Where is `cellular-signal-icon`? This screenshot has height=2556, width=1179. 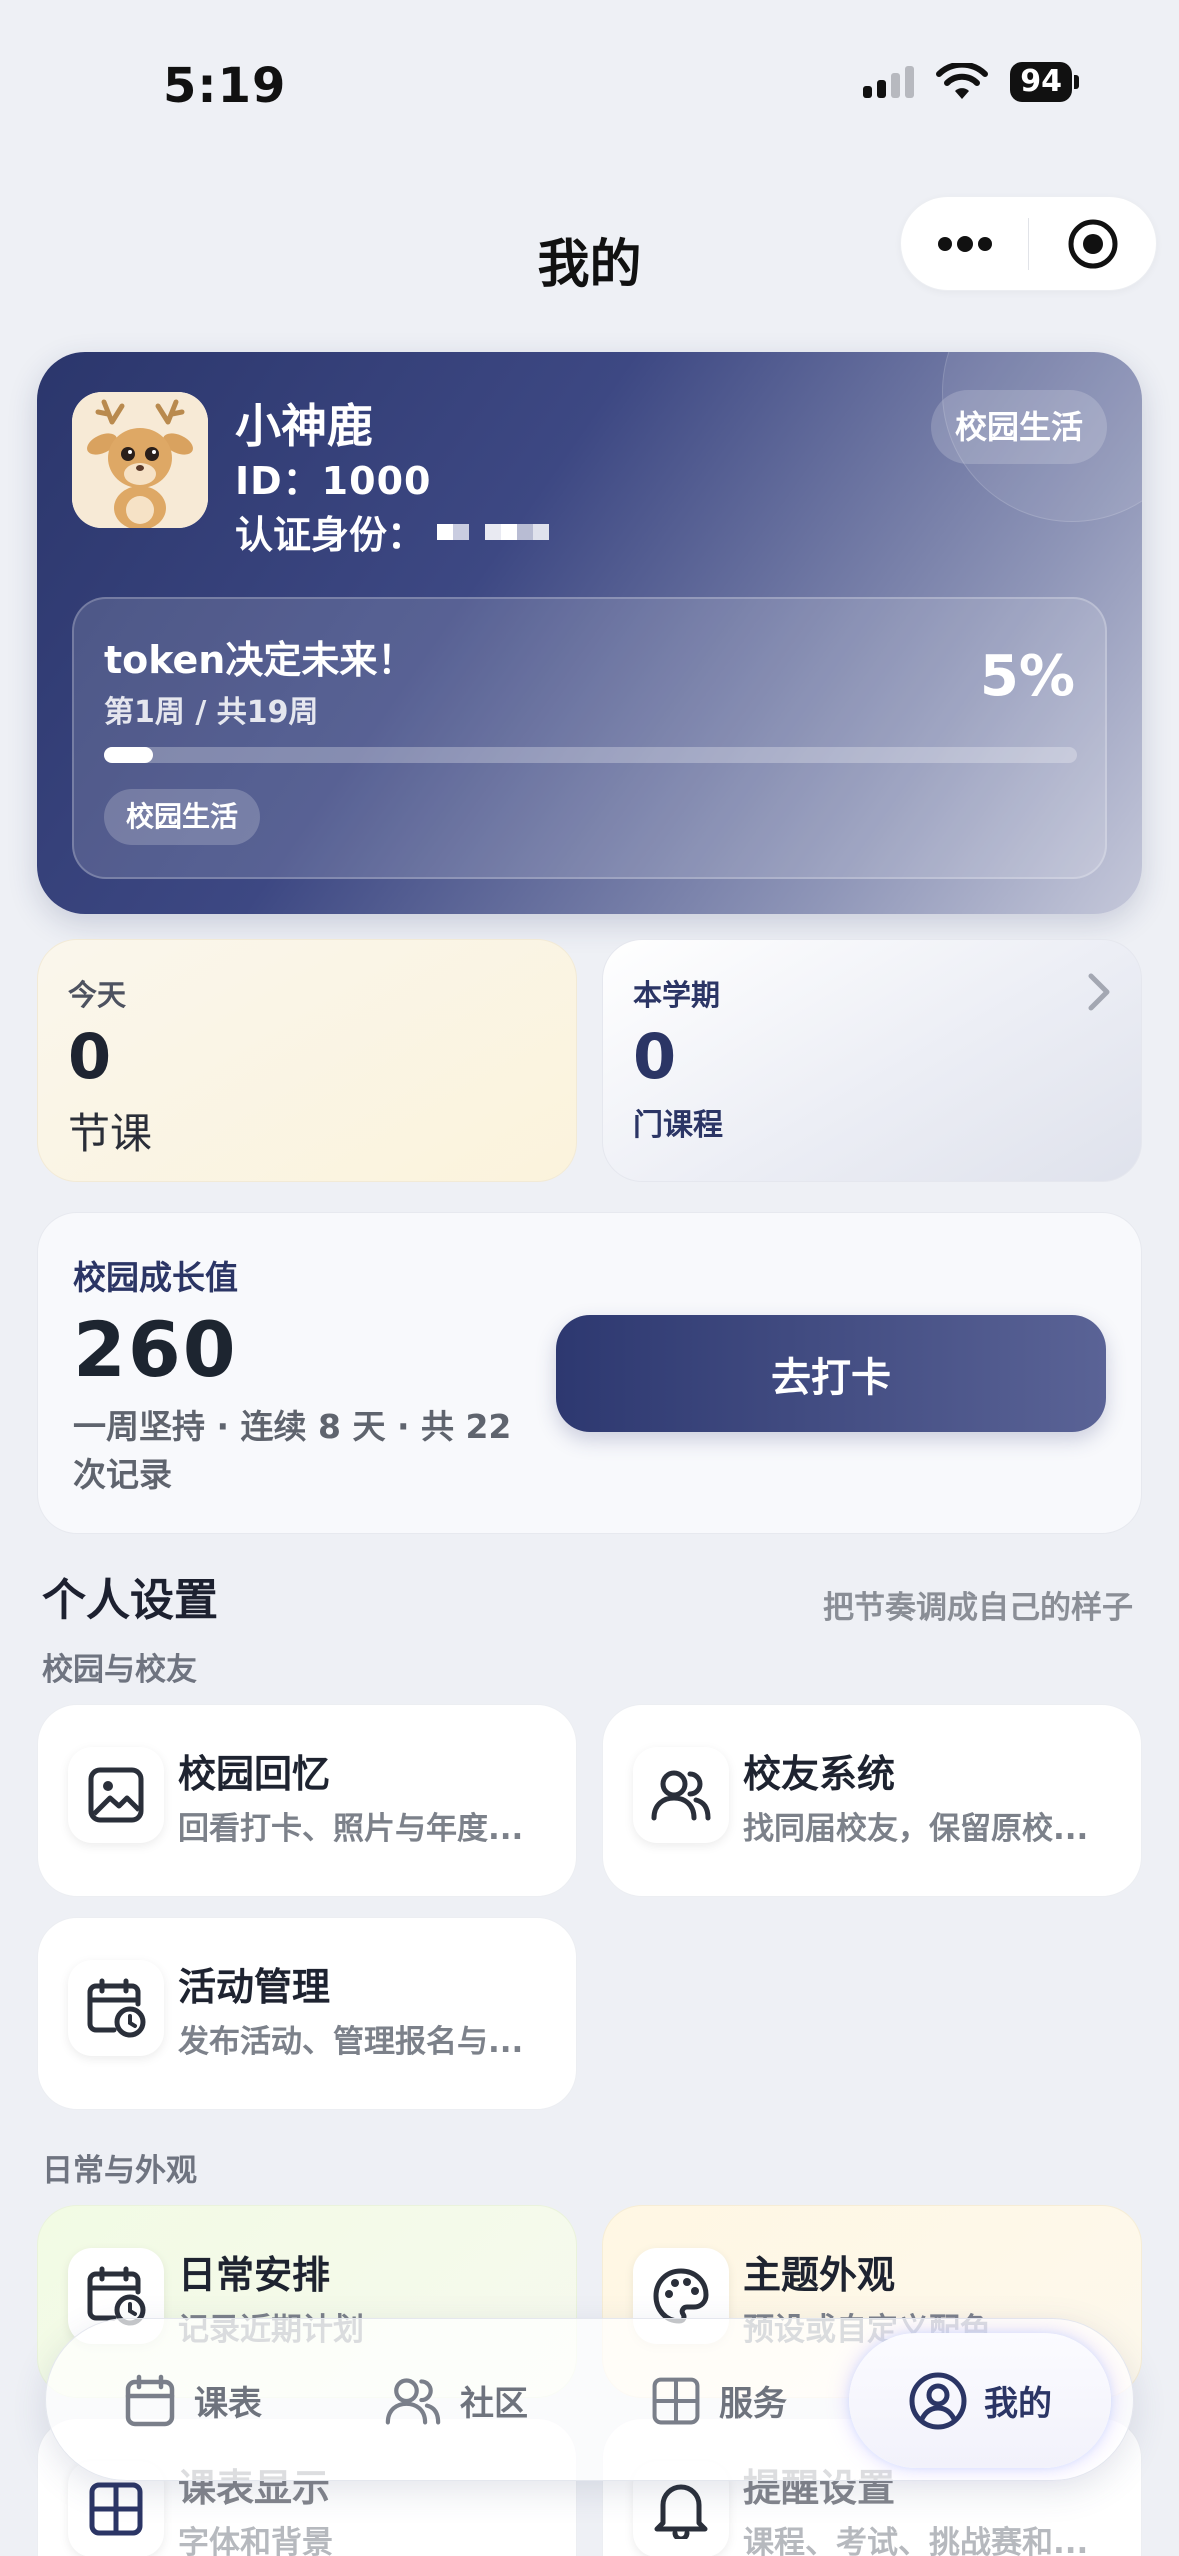
cellular-signal-icon is located at coordinates (889, 82).